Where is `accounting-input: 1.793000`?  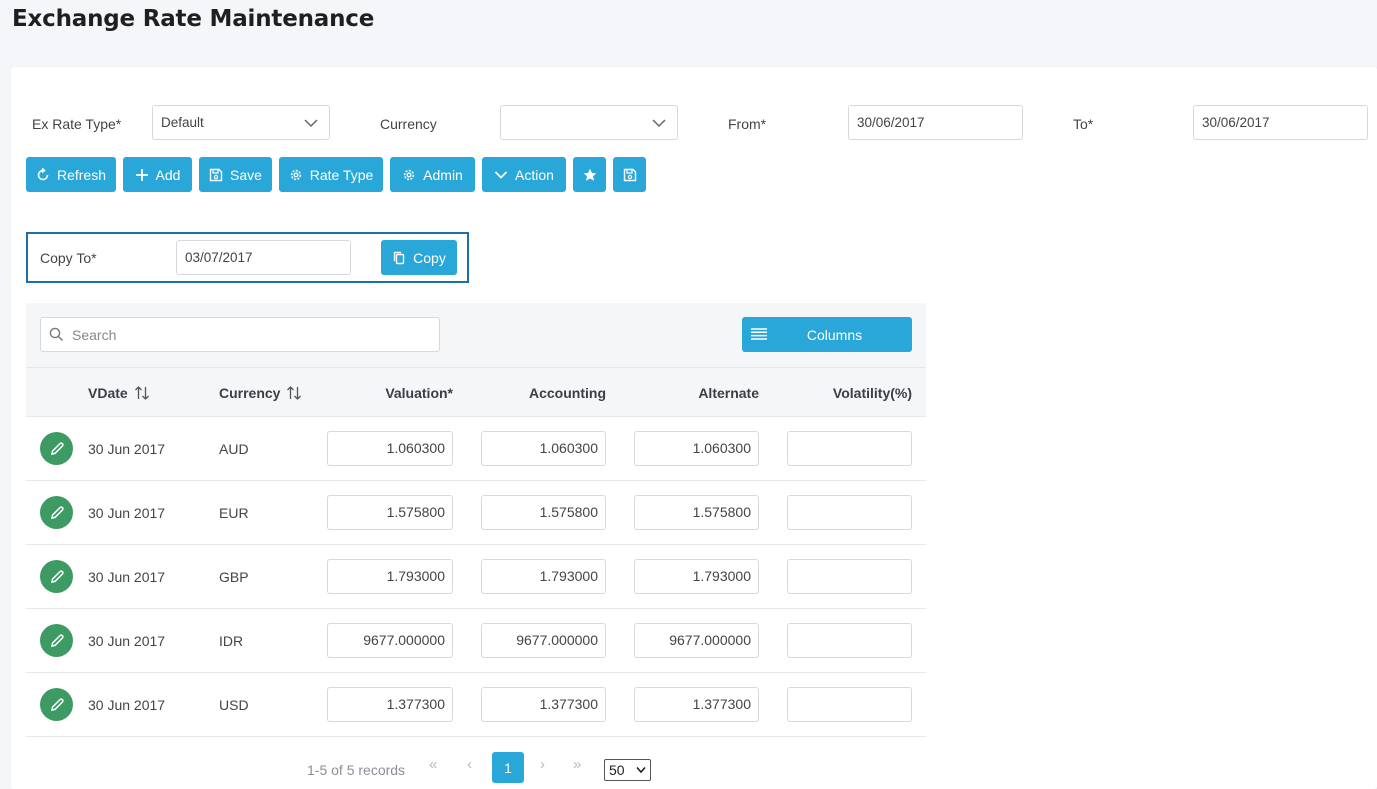 accounting-input: 1.793000 is located at coordinates (543, 576).